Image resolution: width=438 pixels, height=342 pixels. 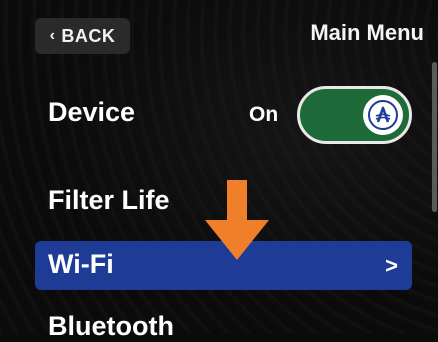 What do you see at coordinates (264, 114) in the screenshot?
I see `device-toggle-state: On` at bounding box center [264, 114].